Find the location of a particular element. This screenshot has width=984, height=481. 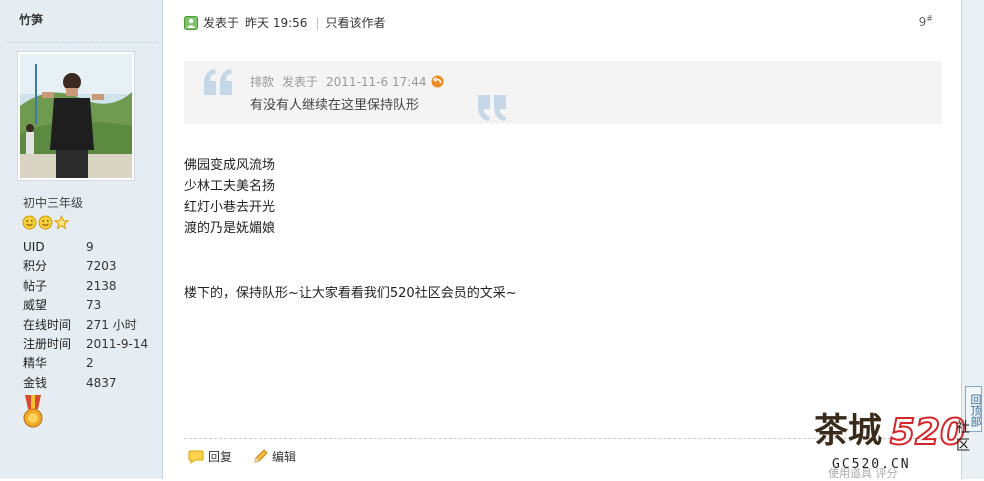

stat-value: 4837 is located at coordinates (101, 382).